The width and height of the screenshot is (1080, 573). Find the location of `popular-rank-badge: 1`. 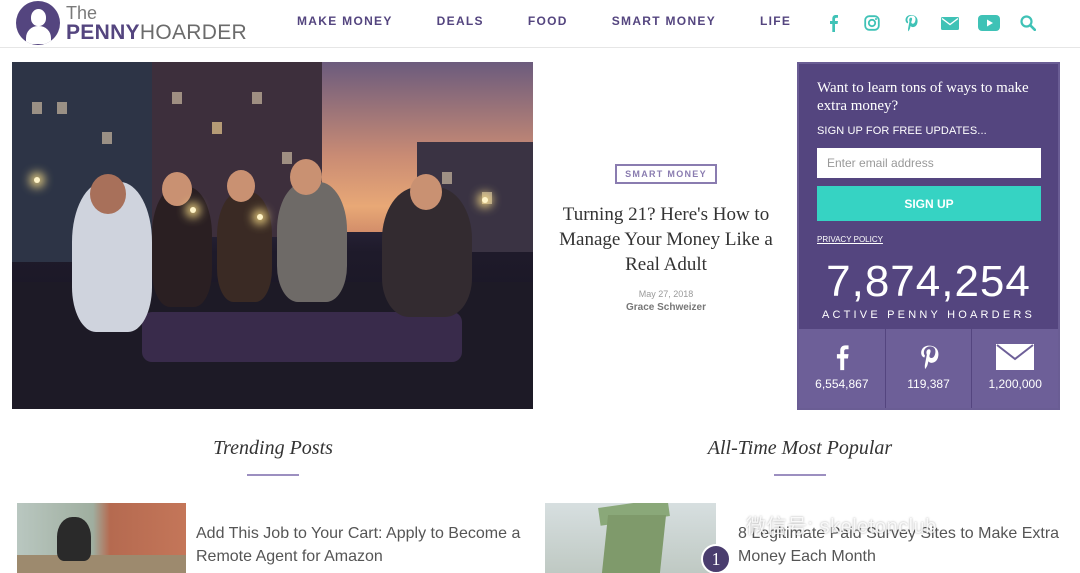

popular-rank-badge: 1 is located at coordinates (716, 558).